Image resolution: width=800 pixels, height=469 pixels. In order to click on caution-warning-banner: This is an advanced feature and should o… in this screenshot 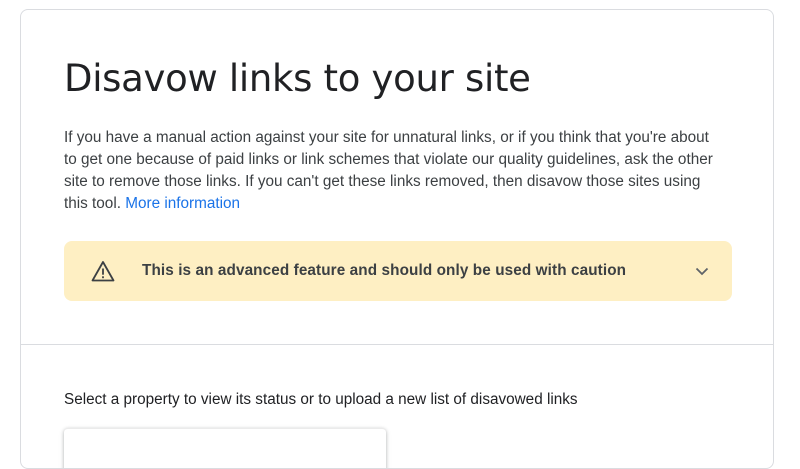, I will do `click(398, 271)`.